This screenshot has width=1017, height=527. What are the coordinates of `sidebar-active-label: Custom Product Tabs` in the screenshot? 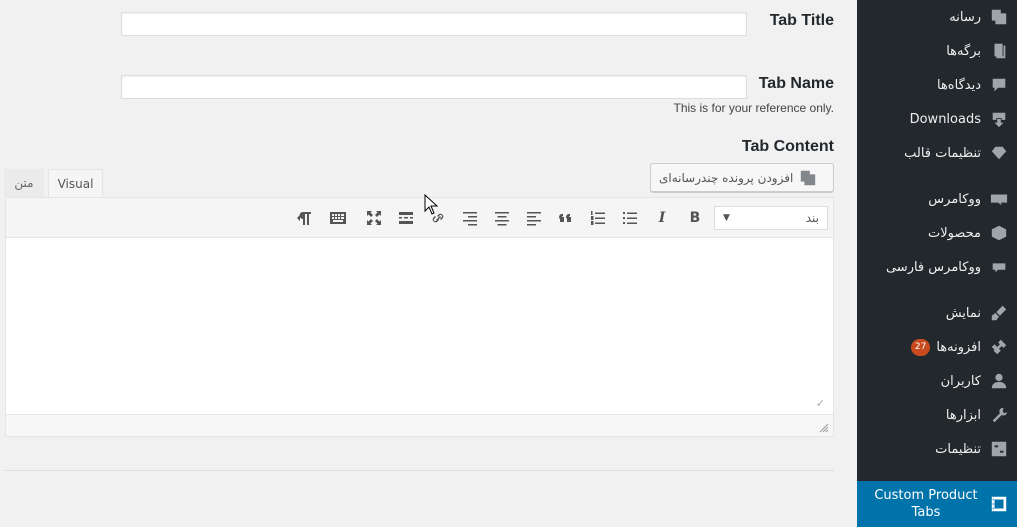 It's located at (926, 504).